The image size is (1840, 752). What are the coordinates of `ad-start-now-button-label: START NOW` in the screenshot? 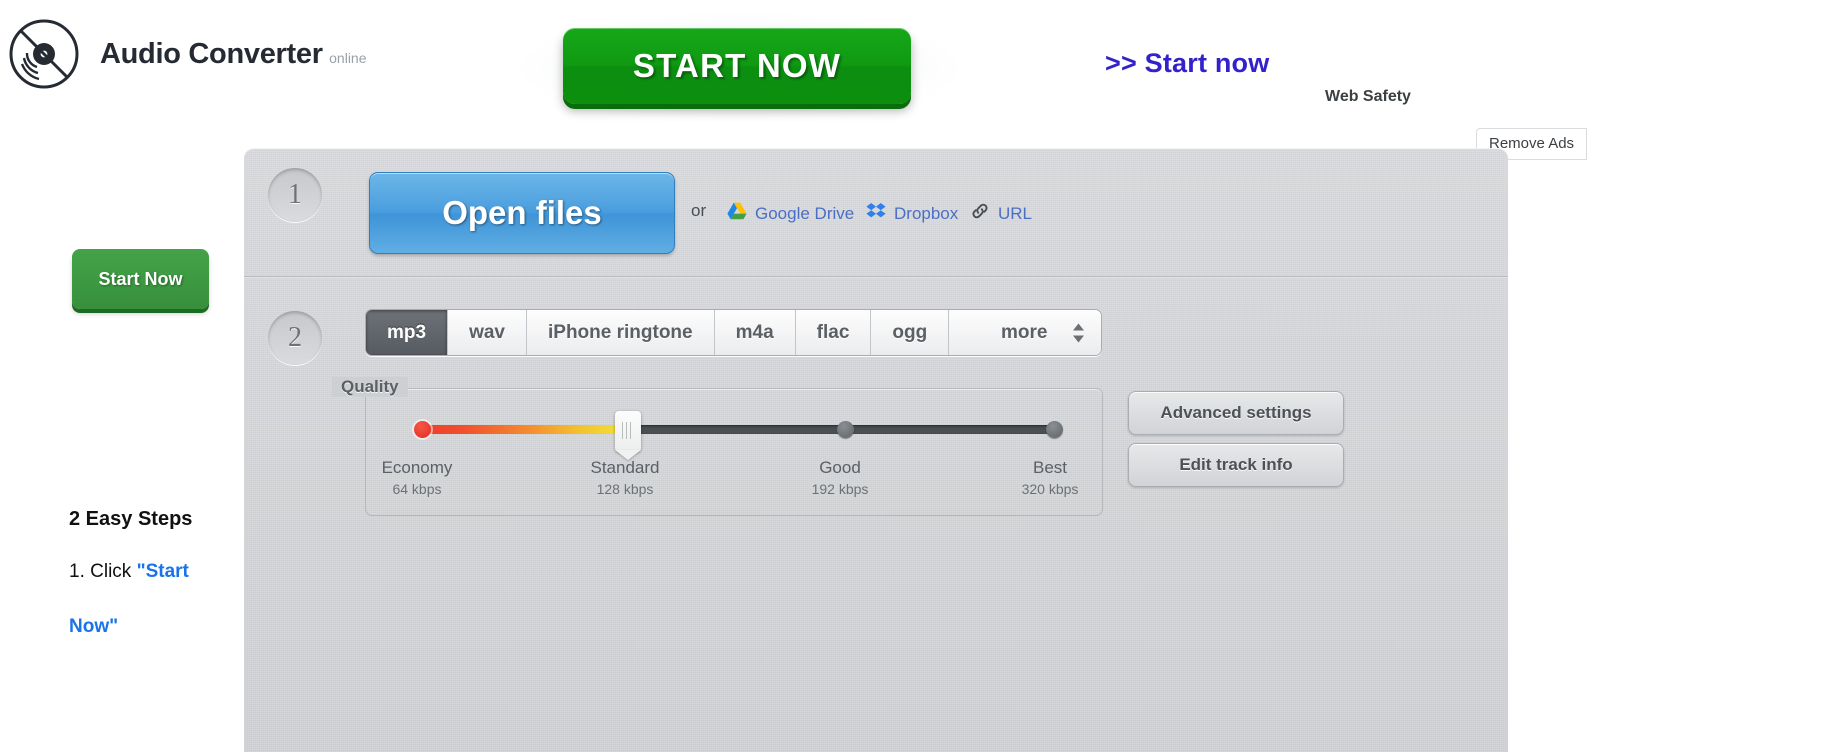 It's located at (737, 65).